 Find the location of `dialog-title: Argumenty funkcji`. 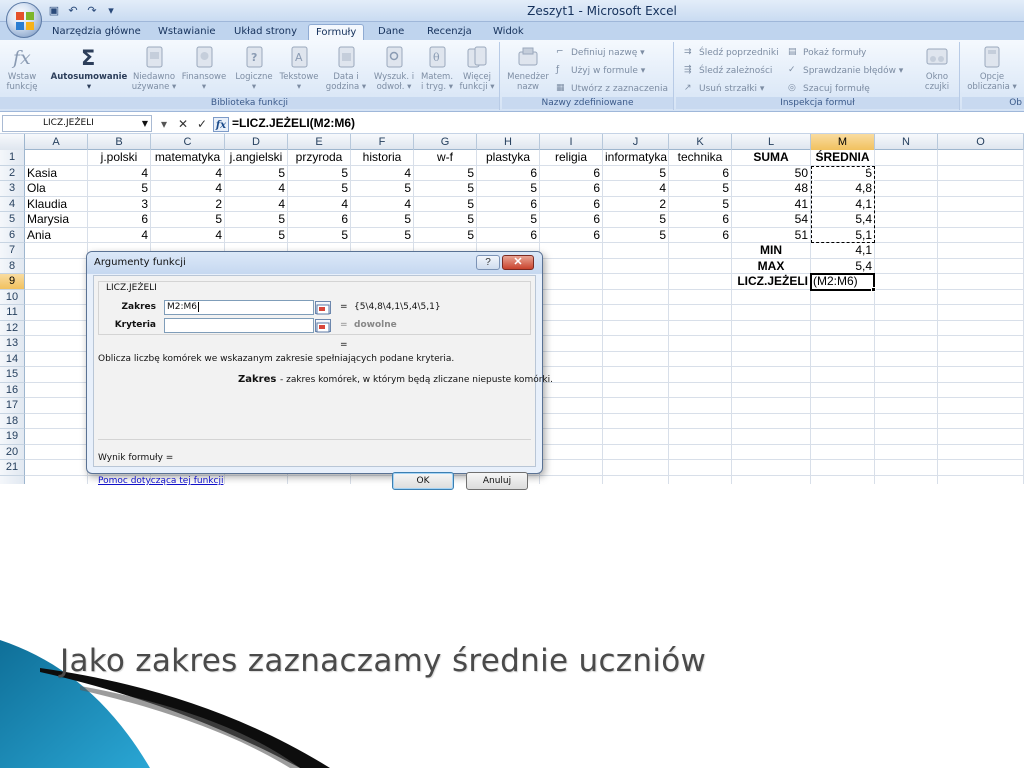

dialog-title: Argumenty funkcji is located at coordinates (314, 263).